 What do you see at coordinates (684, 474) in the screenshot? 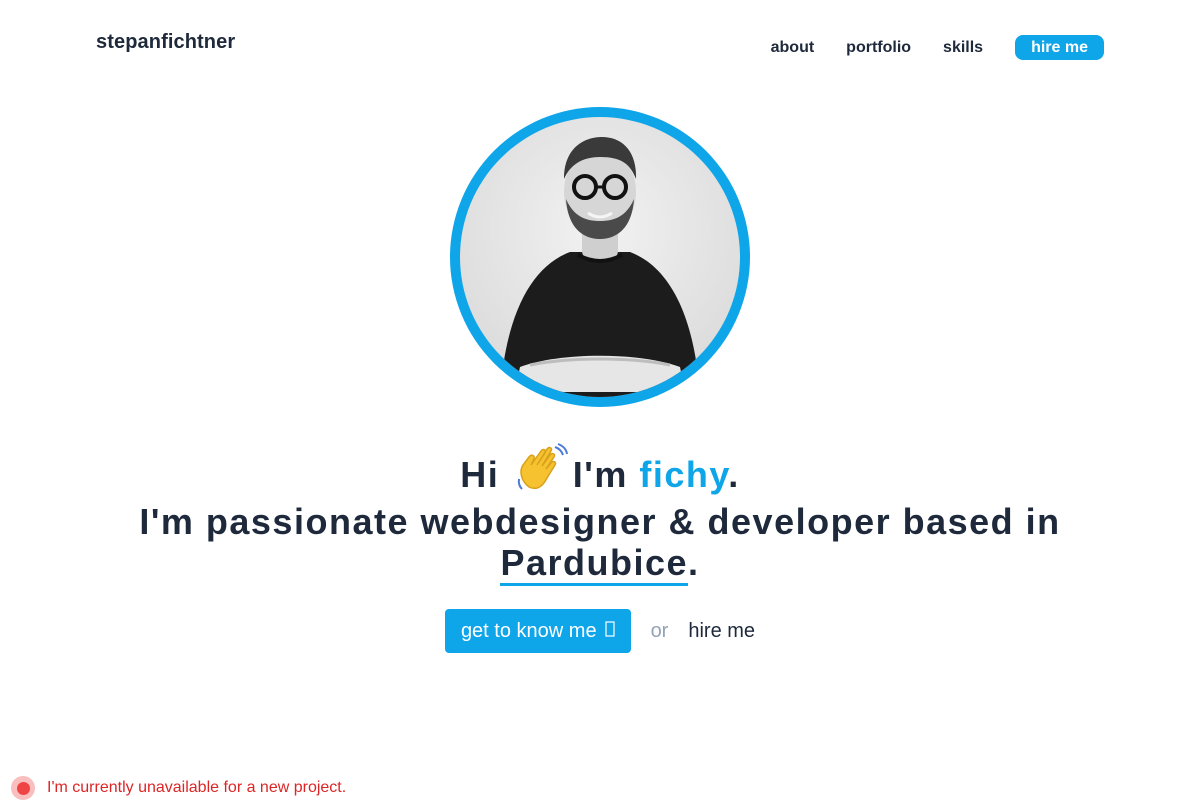
I see `hero-name: fichy` at bounding box center [684, 474].